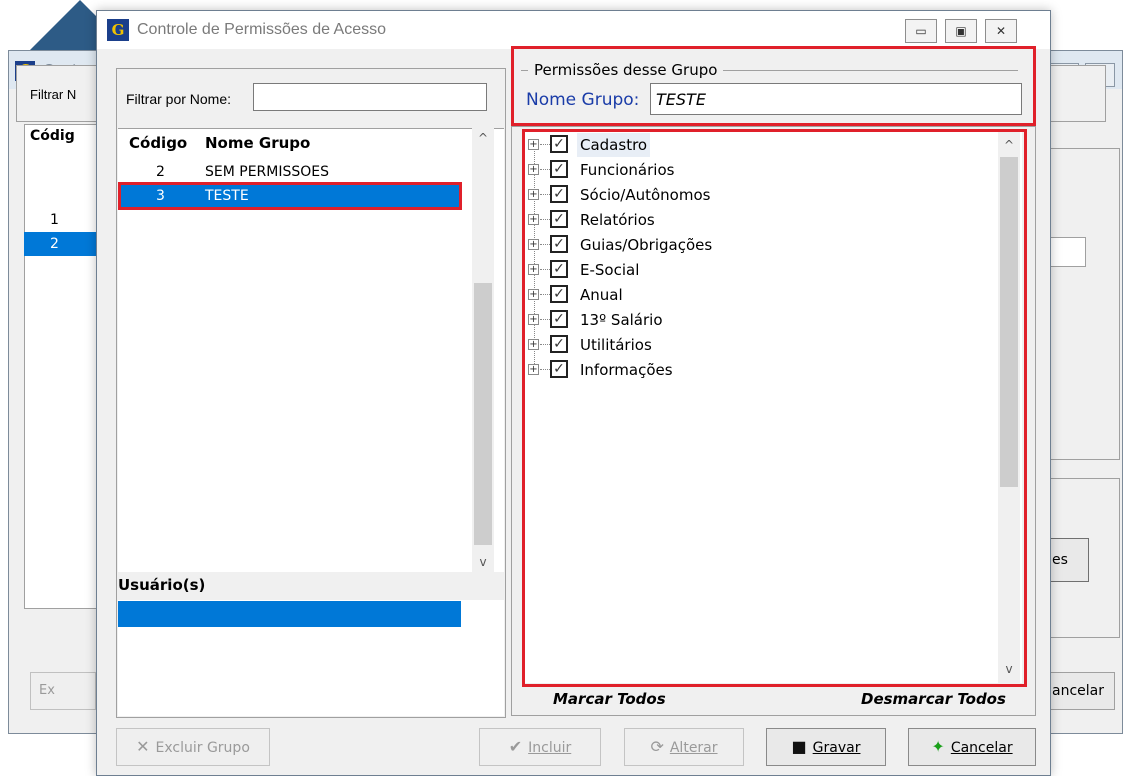 The width and height of the screenshot is (1130, 776). What do you see at coordinates (370, 97) in the screenshot?
I see `filter-input` at bounding box center [370, 97].